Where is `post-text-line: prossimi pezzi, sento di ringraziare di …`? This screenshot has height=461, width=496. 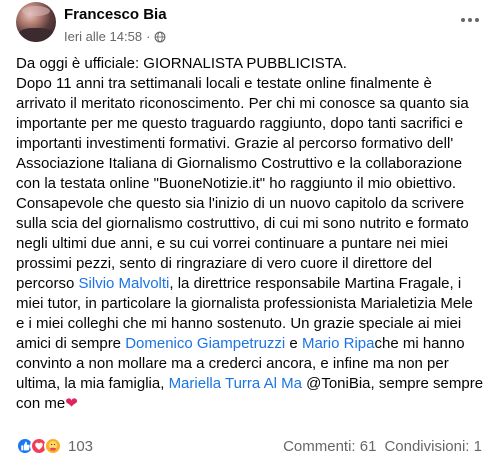
post-text-line: prossimi pezzi, sento di ringraziare di … is located at coordinates (251, 264).